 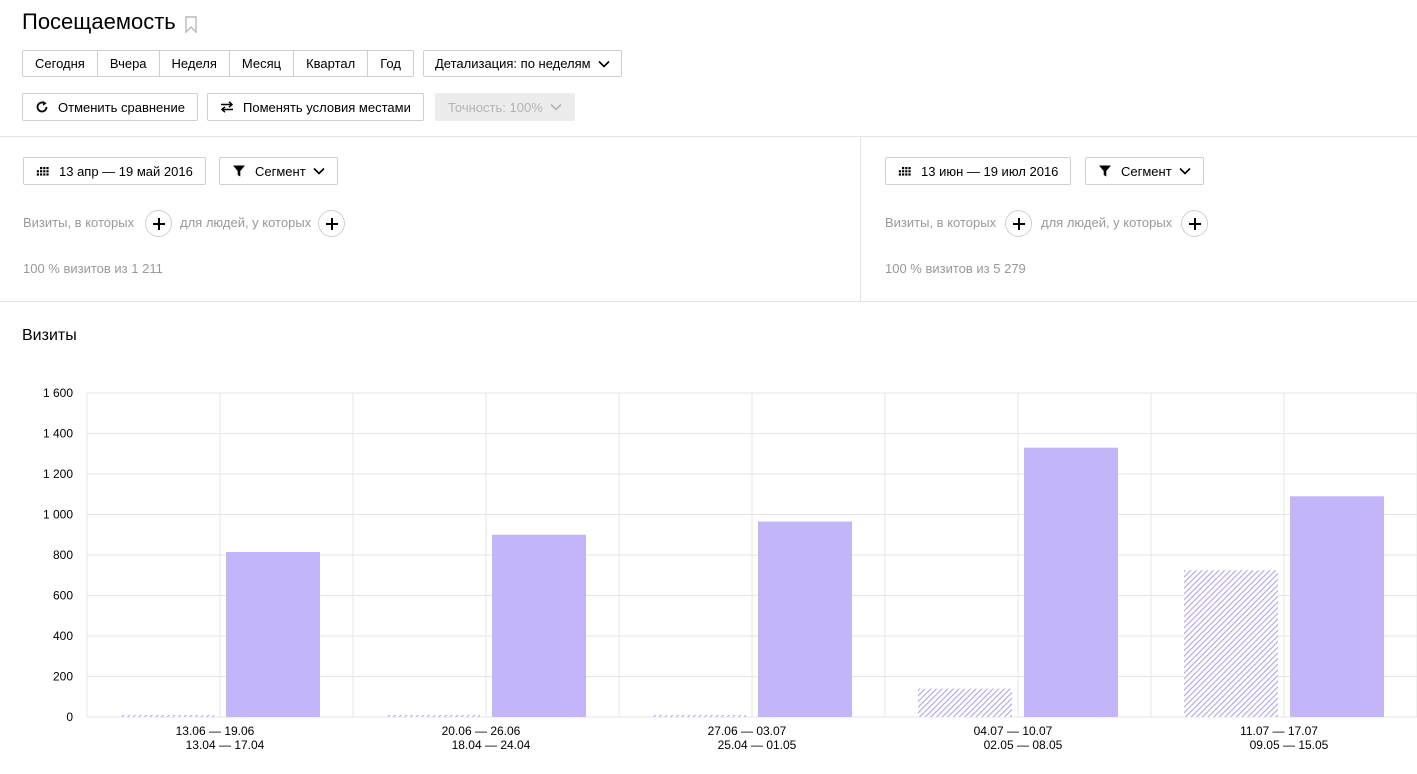 I want to click on period-week-button: Неделя, so click(x=195, y=63).